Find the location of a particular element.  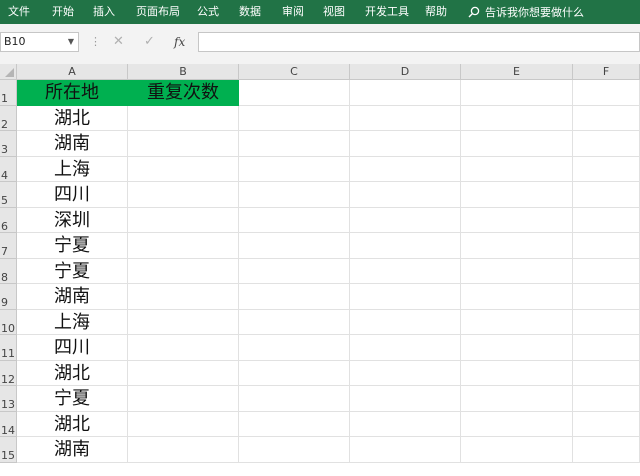

cell-d8 is located at coordinates (405, 271).